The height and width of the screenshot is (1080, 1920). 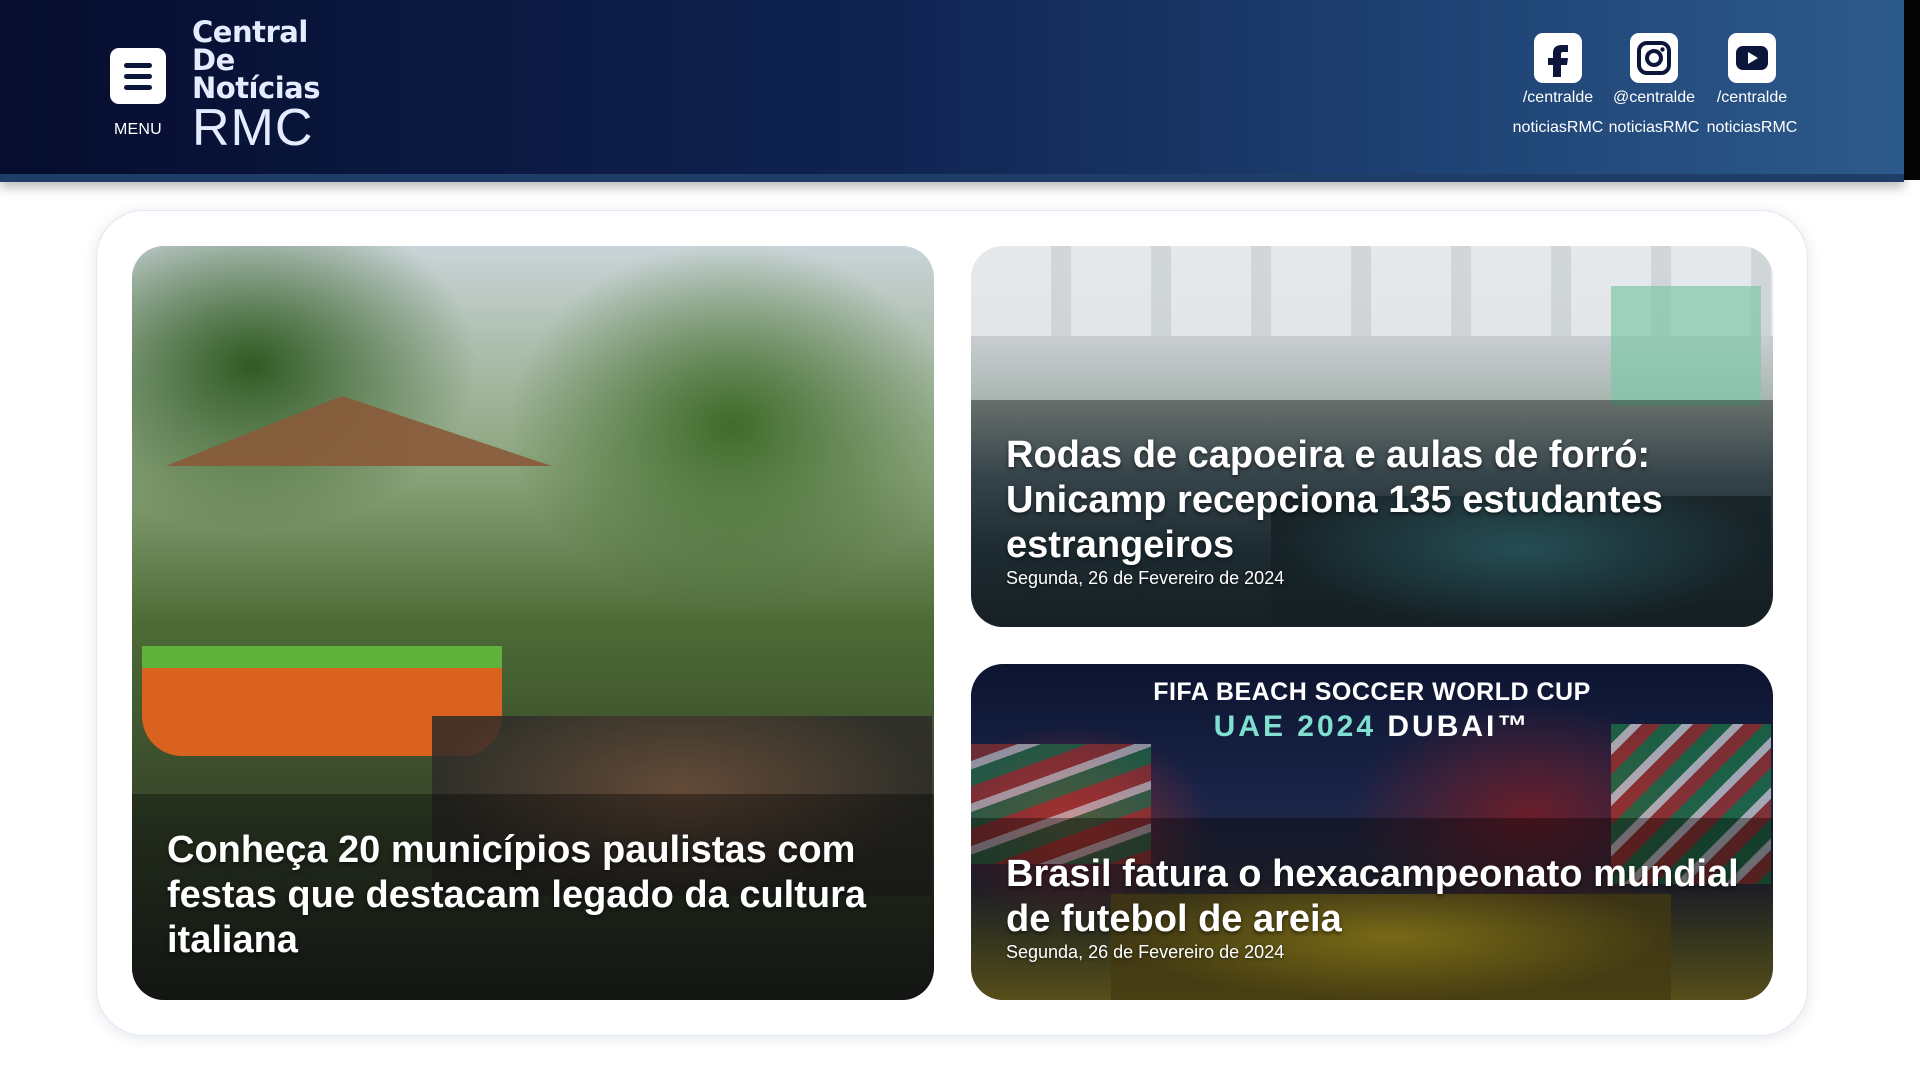 I want to click on social-instagram-link: @centralde noticiasRMC, so click(x=1654, y=86).